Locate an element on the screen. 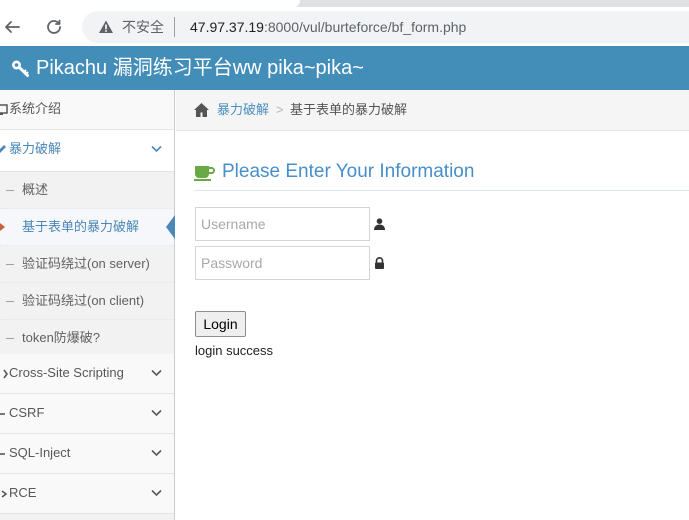 Image resolution: width=689 pixels, height=520 pixels. sidebar-item-xss: Cross-Site Scripting is located at coordinates (87, 374).